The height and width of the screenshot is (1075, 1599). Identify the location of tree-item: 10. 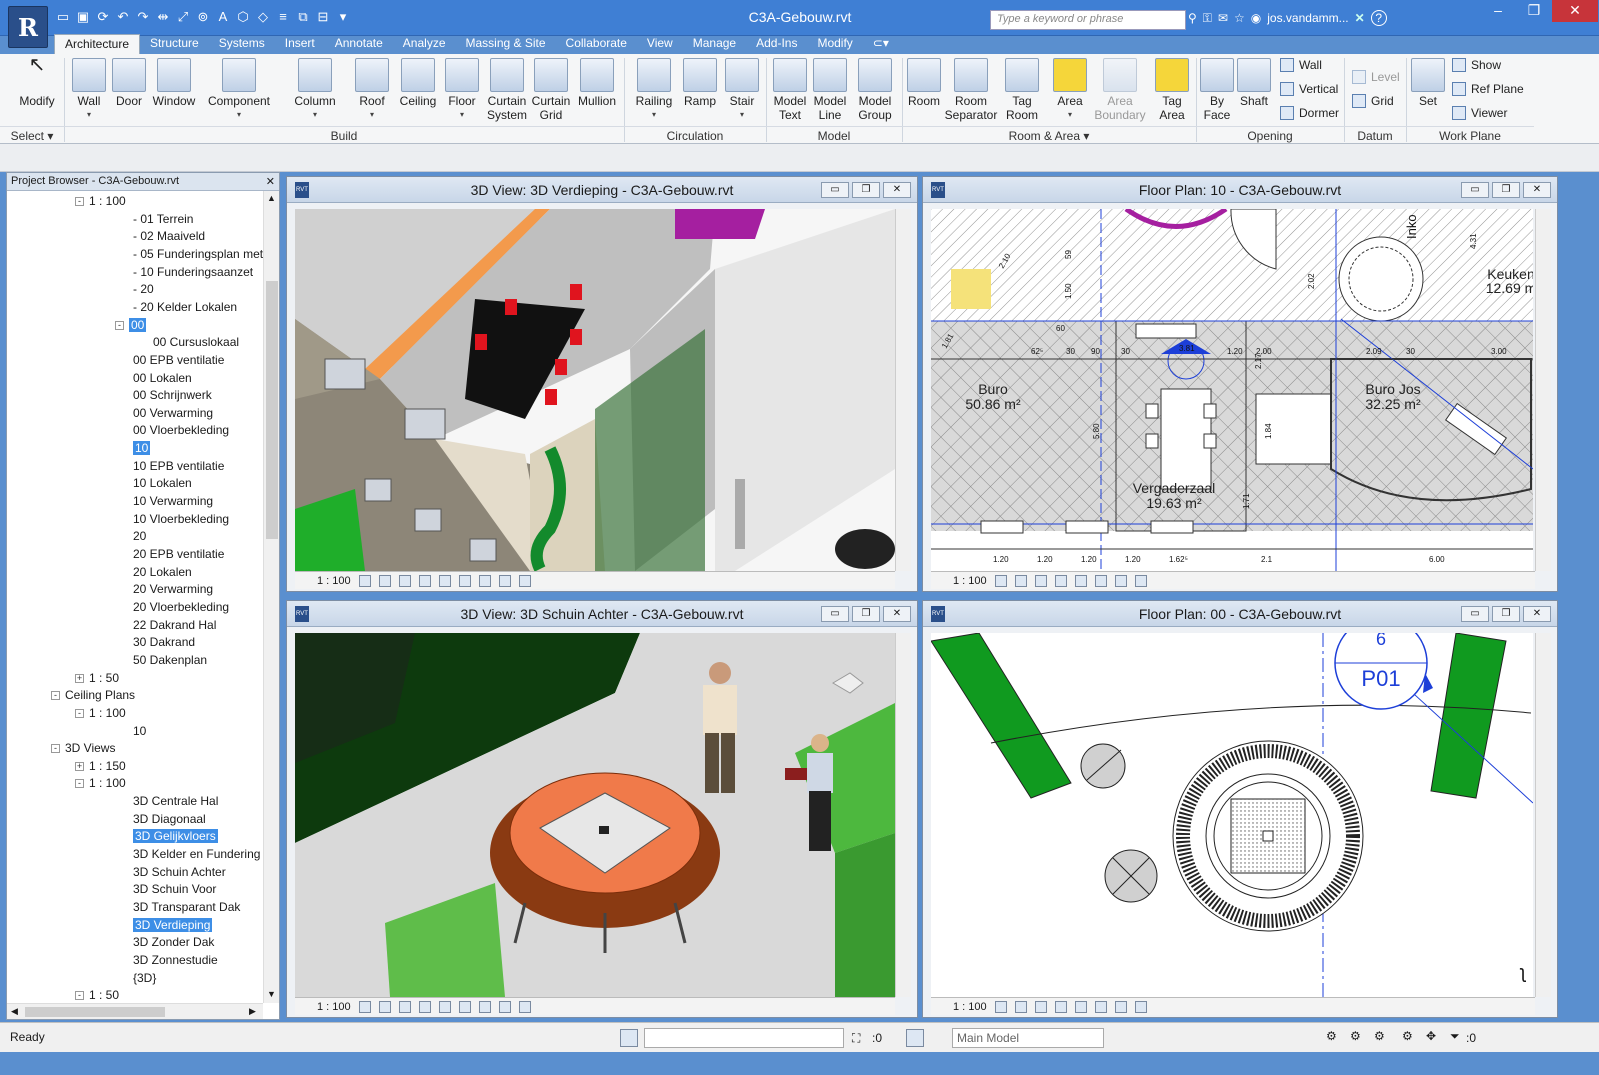
(139, 732).